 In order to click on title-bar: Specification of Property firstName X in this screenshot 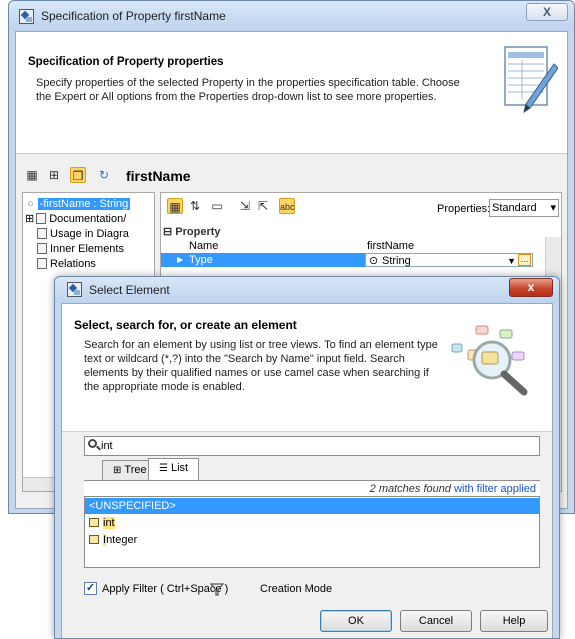, I will do `click(291, 16)`.